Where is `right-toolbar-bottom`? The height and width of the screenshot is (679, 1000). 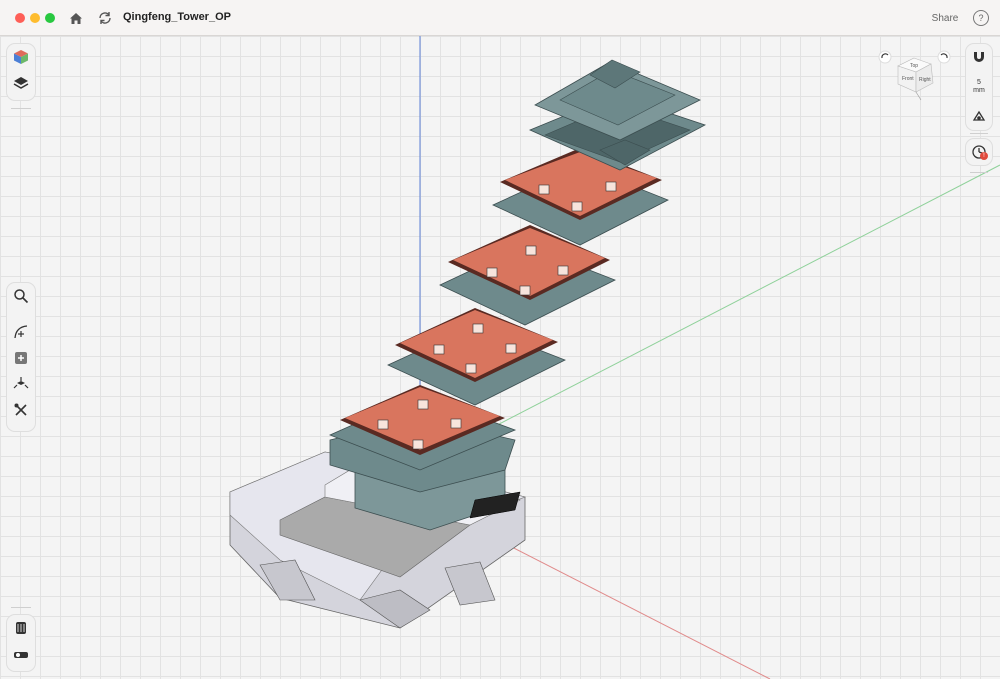
right-toolbar-bottom is located at coordinates (979, 152).